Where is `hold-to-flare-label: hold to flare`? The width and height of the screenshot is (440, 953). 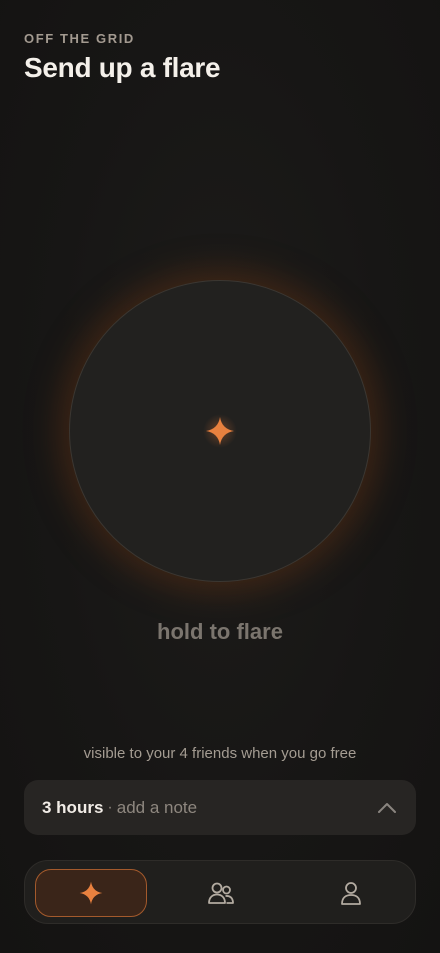 hold-to-flare-label: hold to flare is located at coordinates (220, 631).